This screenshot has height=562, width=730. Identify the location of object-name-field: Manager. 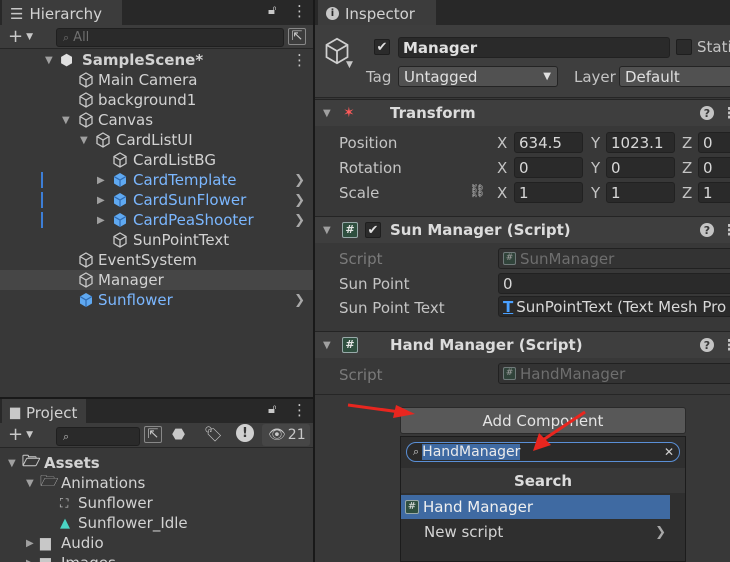
(534, 47).